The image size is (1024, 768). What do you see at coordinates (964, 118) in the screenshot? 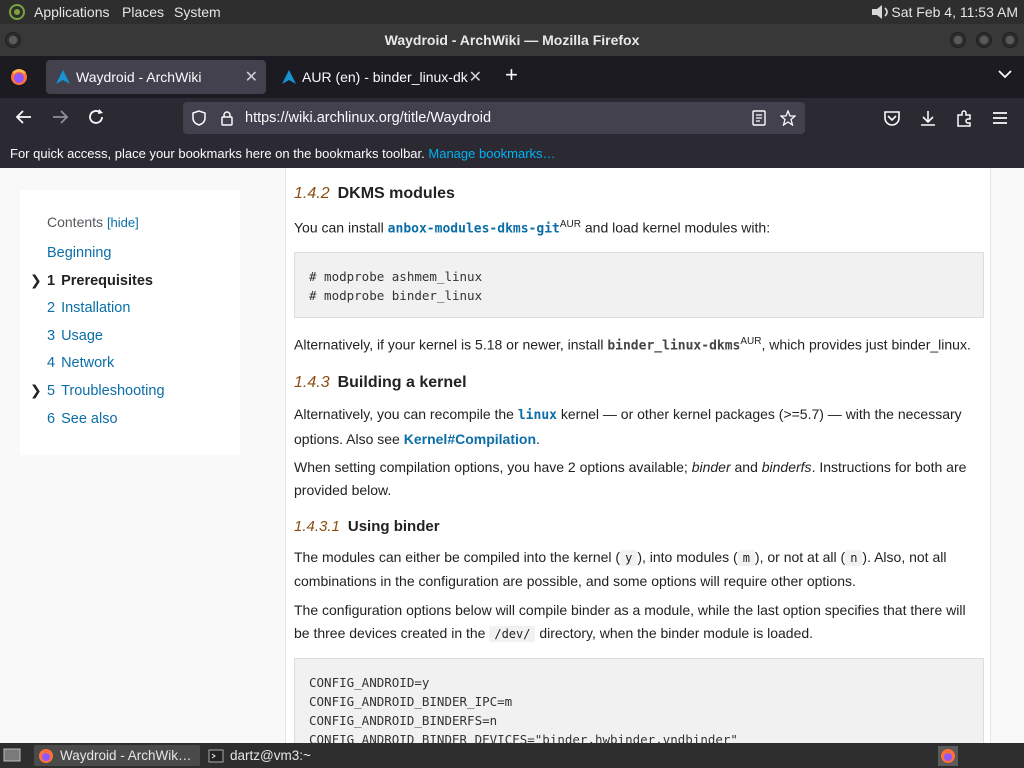
I see `extensions-icon` at bounding box center [964, 118].